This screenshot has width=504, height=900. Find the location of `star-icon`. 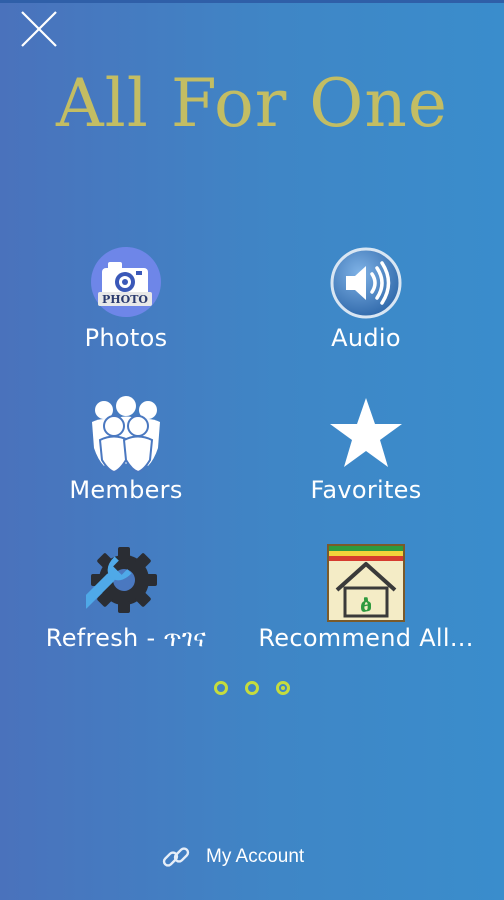

star-icon is located at coordinates (366, 435).